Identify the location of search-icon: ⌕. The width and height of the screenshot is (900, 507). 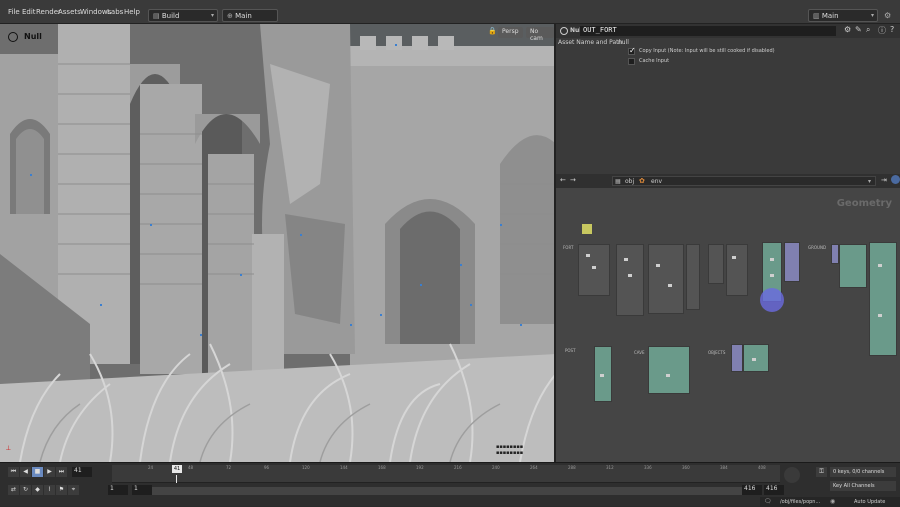
(868, 30).